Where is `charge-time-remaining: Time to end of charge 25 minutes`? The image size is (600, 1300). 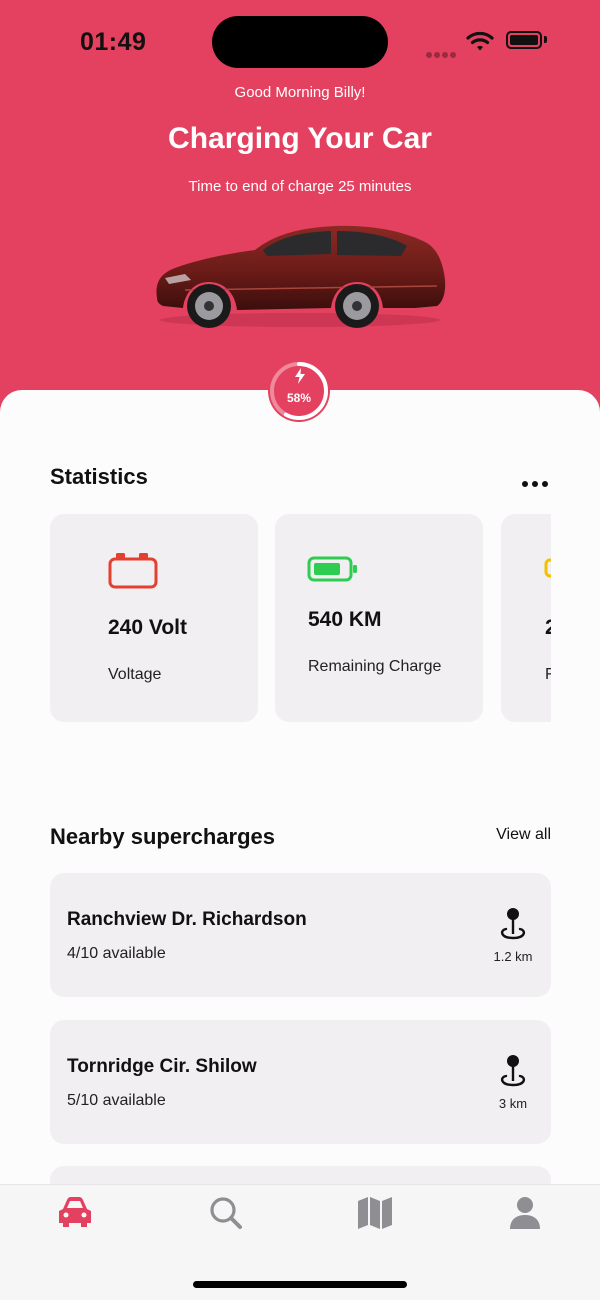
charge-time-remaining: Time to end of charge 25 minutes is located at coordinates (300, 186).